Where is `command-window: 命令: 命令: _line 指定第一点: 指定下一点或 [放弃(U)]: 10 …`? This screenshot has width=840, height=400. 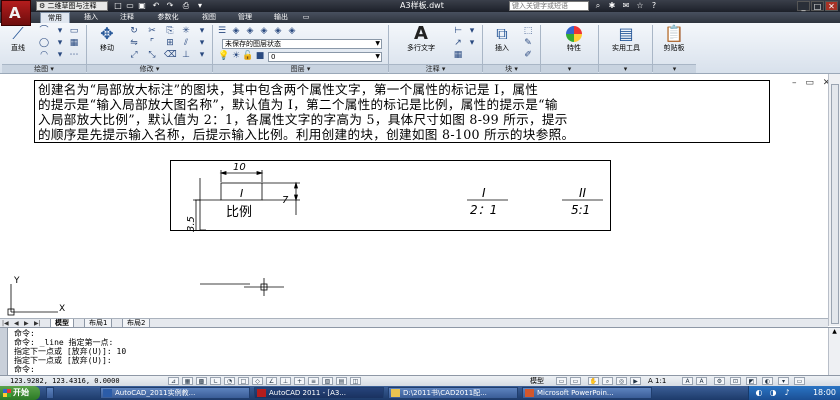 command-window: 命令: 命令: _line 指定第一点: 指定下一点或 [放弃(U)]: 10 … is located at coordinates (420, 351).